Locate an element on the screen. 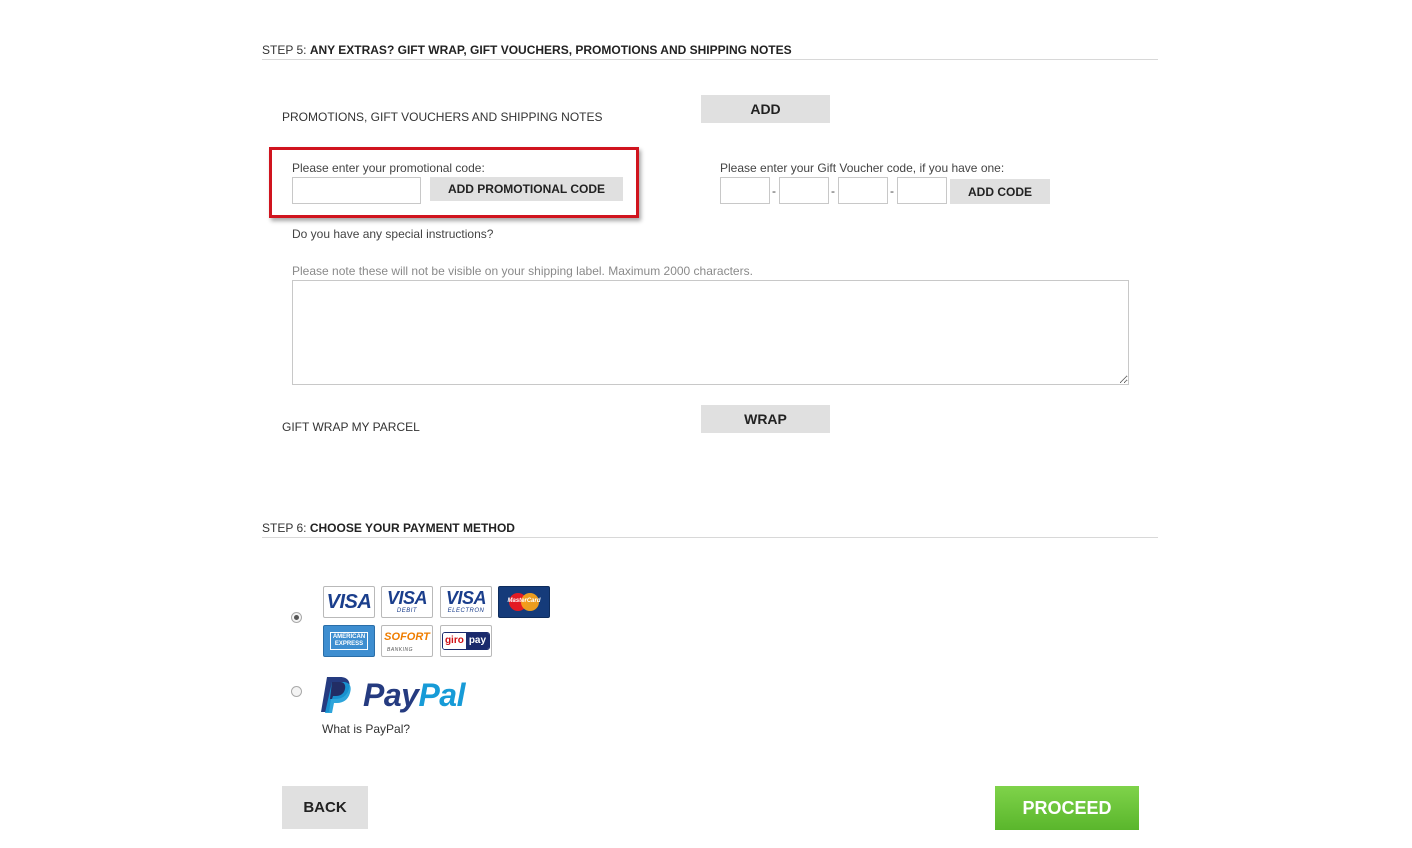 This screenshot has height=848, width=1412. proceed-button: PROCEED is located at coordinates (1067, 808).